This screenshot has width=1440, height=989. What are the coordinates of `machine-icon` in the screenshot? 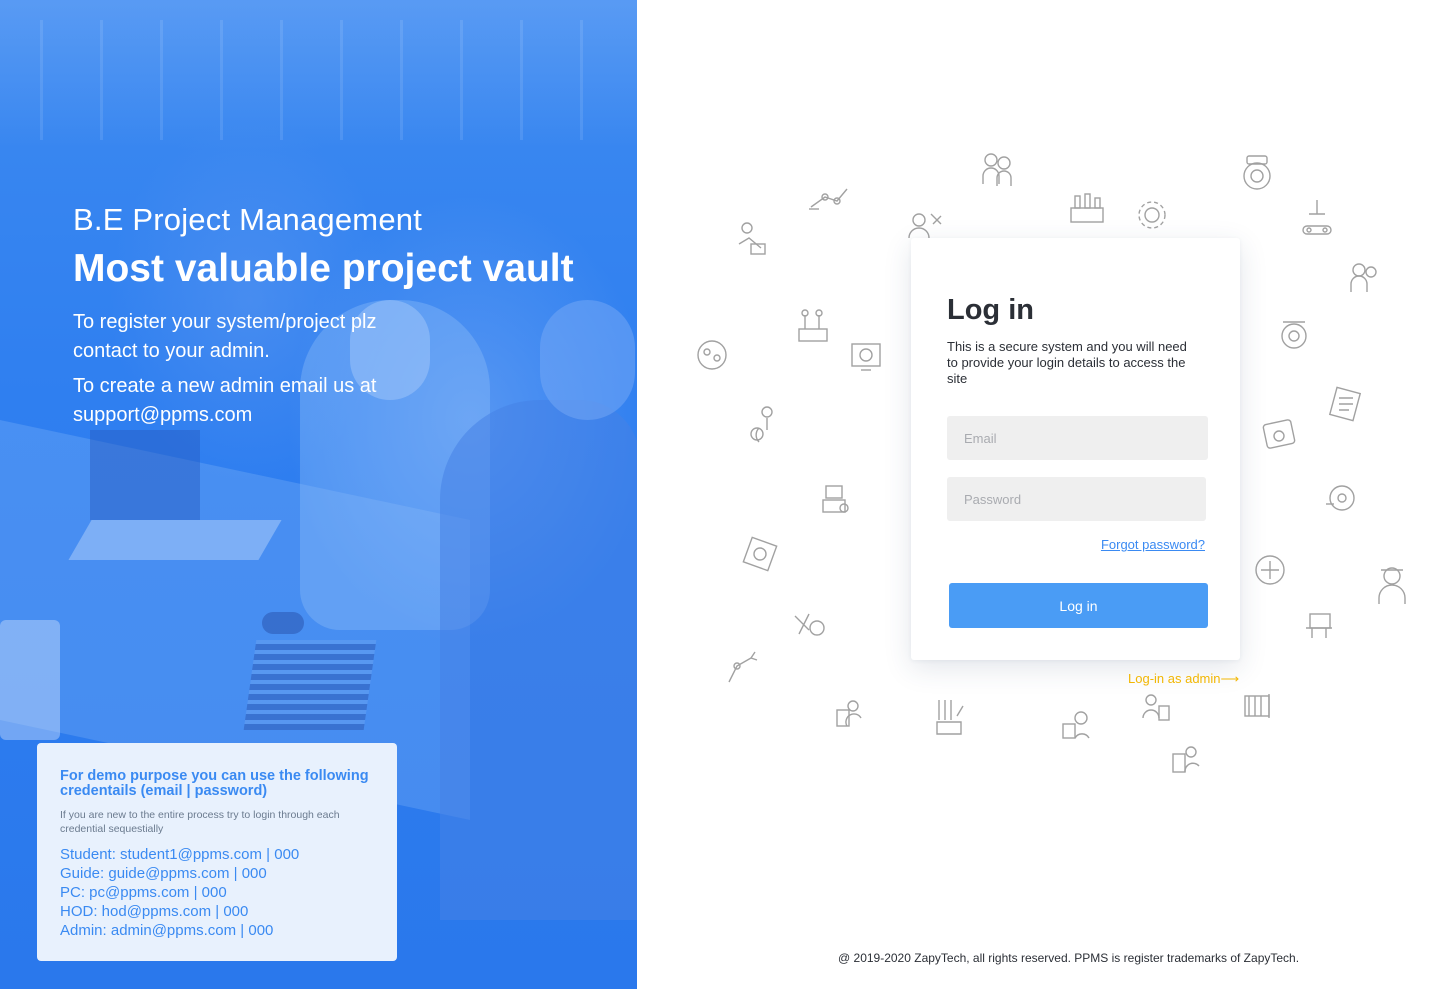 It's located at (1279, 434).